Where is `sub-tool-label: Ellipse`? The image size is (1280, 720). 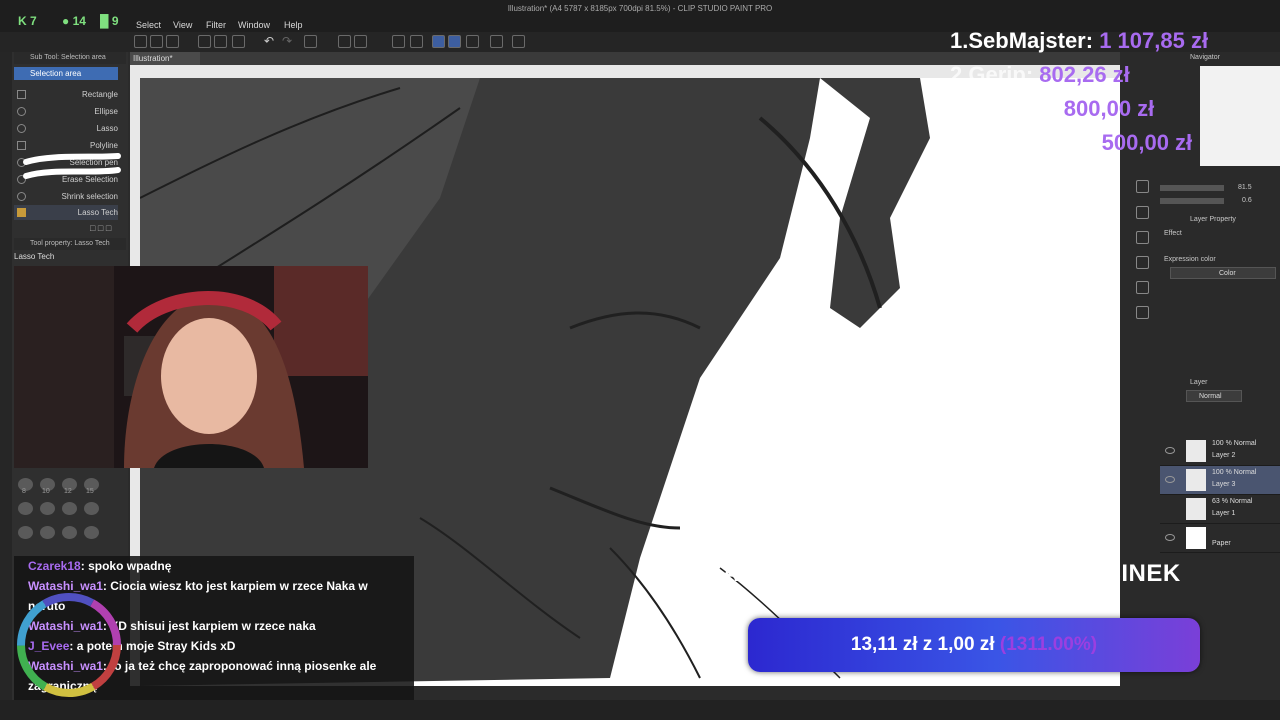 sub-tool-label: Ellipse is located at coordinates (106, 111).